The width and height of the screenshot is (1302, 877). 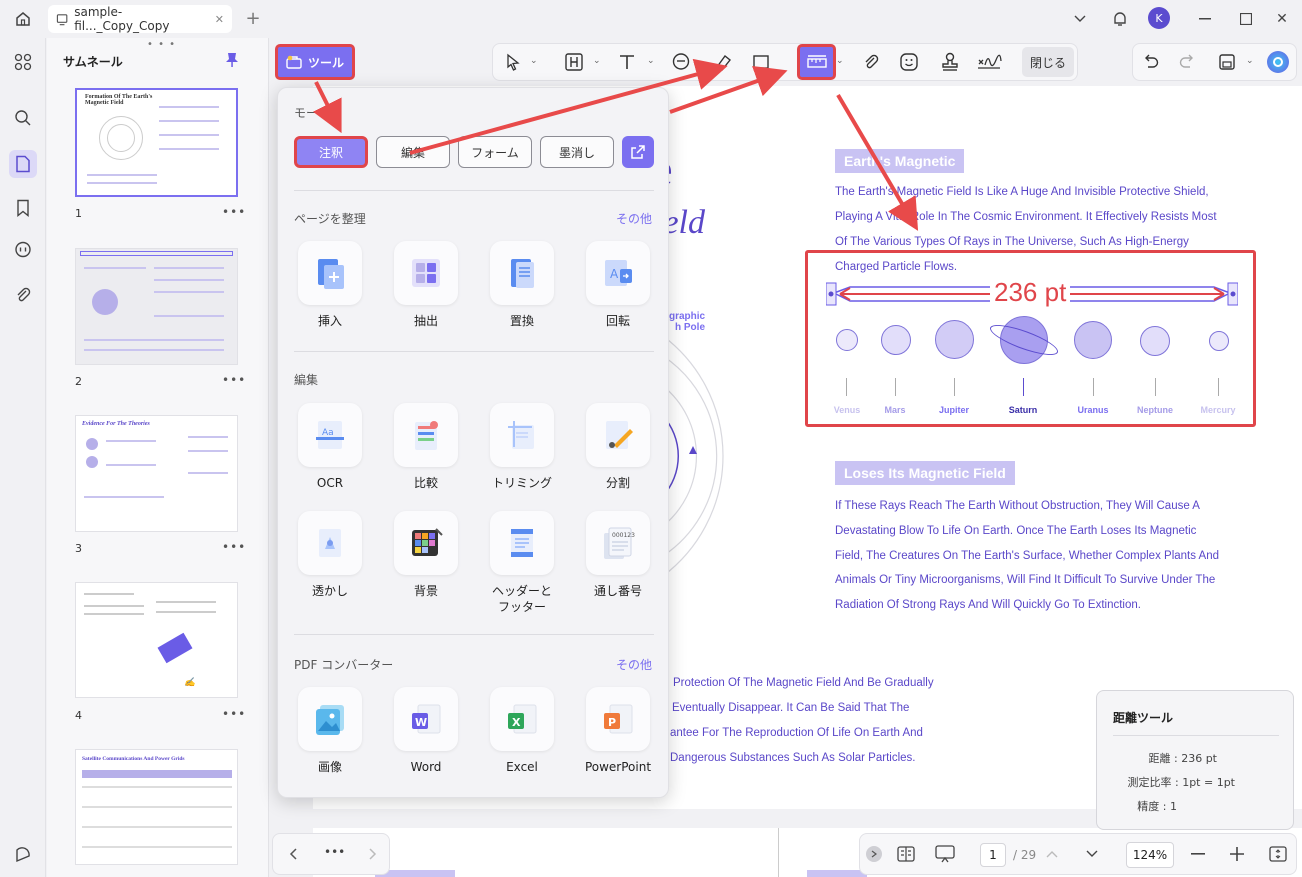 What do you see at coordinates (989, 62) in the screenshot?
I see `signature-icon` at bounding box center [989, 62].